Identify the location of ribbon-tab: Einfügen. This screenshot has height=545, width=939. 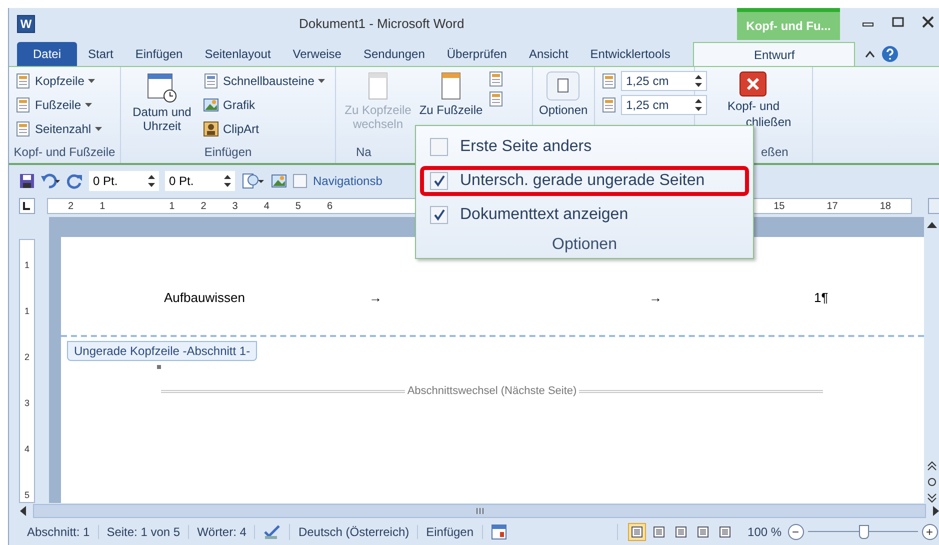
(159, 54).